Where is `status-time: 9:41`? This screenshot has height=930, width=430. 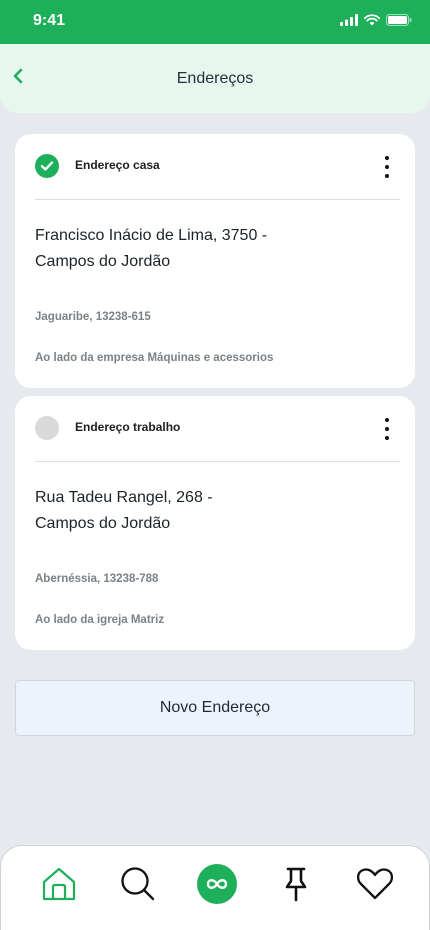 status-time: 9:41 is located at coordinates (49, 20).